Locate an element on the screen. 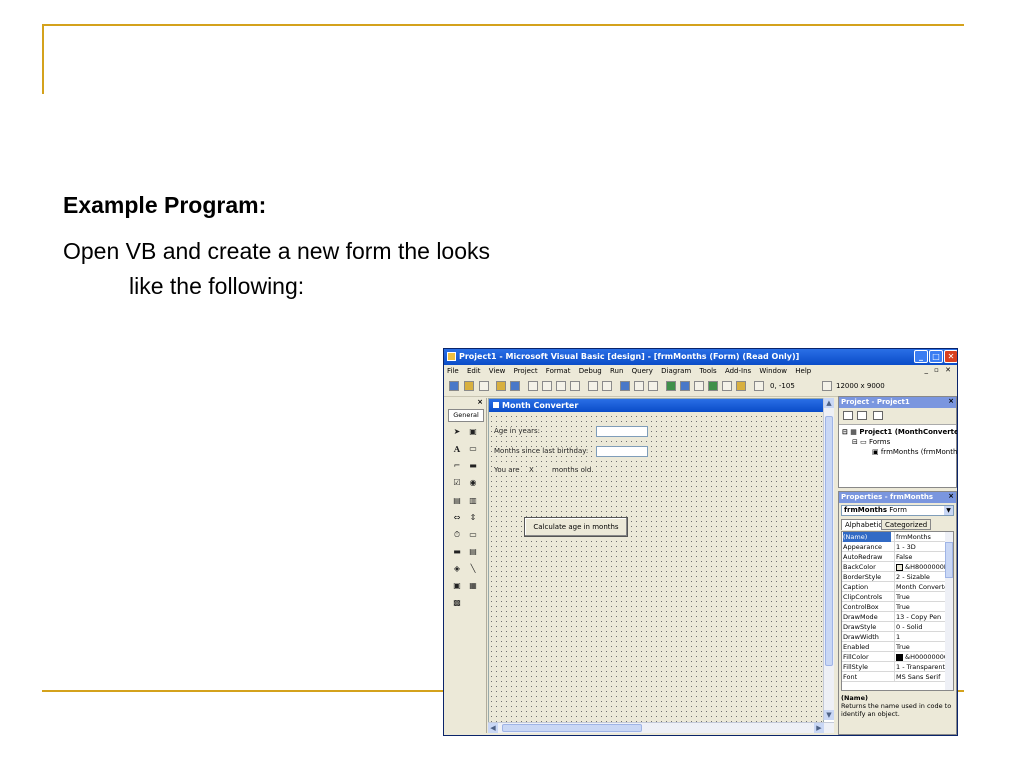 Image resolution: width=1024 pixels, height=768 pixels. property-scroll-thumb is located at coordinates (949, 560).